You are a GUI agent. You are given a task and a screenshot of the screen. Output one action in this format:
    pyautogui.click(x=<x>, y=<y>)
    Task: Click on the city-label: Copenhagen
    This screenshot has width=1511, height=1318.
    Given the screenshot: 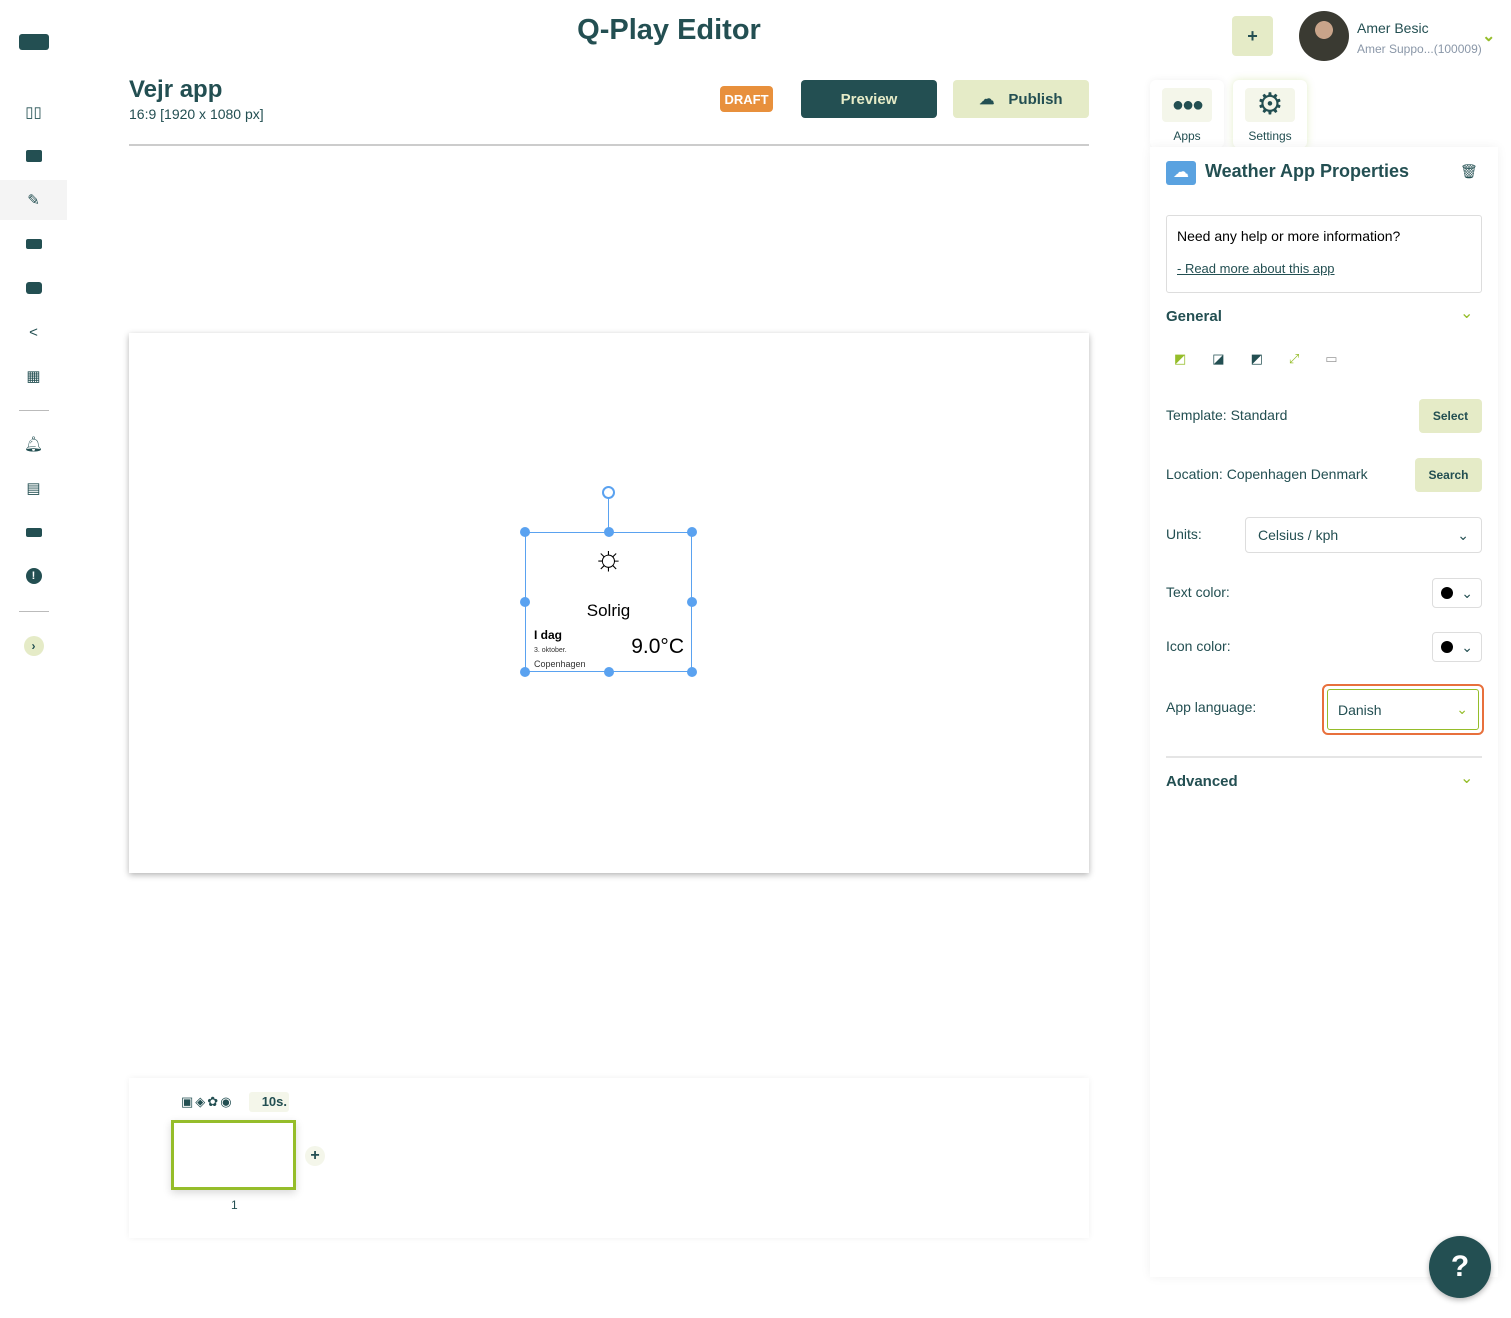 What is the action you would take?
    pyautogui.click(x=560, y=664)
    